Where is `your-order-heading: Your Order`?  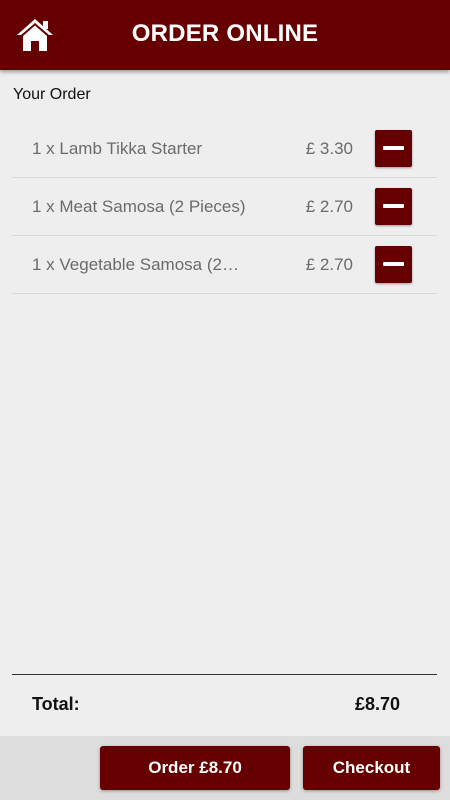
your-order-heading: Your Order is located at coordinates (52, 94).